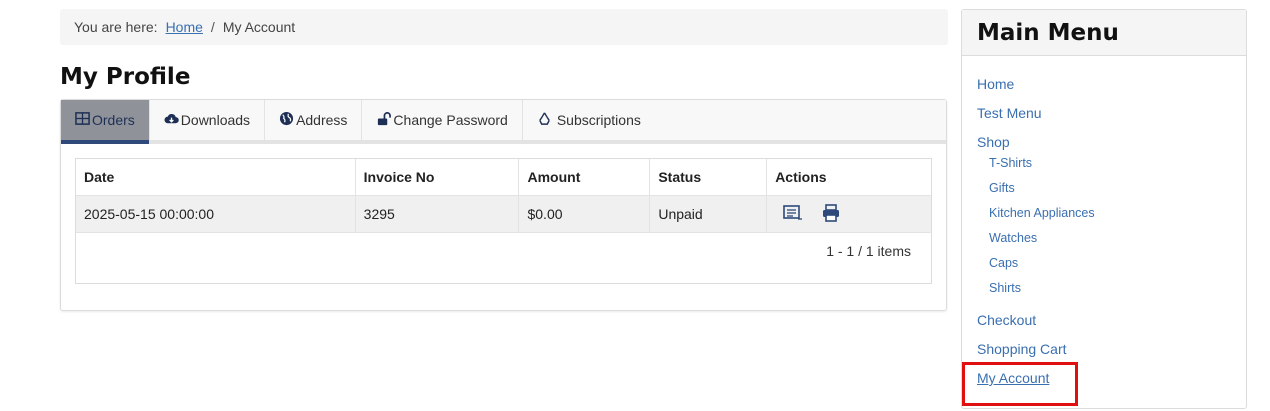 The height and width of the screenshot is (411, 1270). What do you see at coordinates (287, 120) in the screenshot?
I see `globe-icon` at bounding box center [287, 120].